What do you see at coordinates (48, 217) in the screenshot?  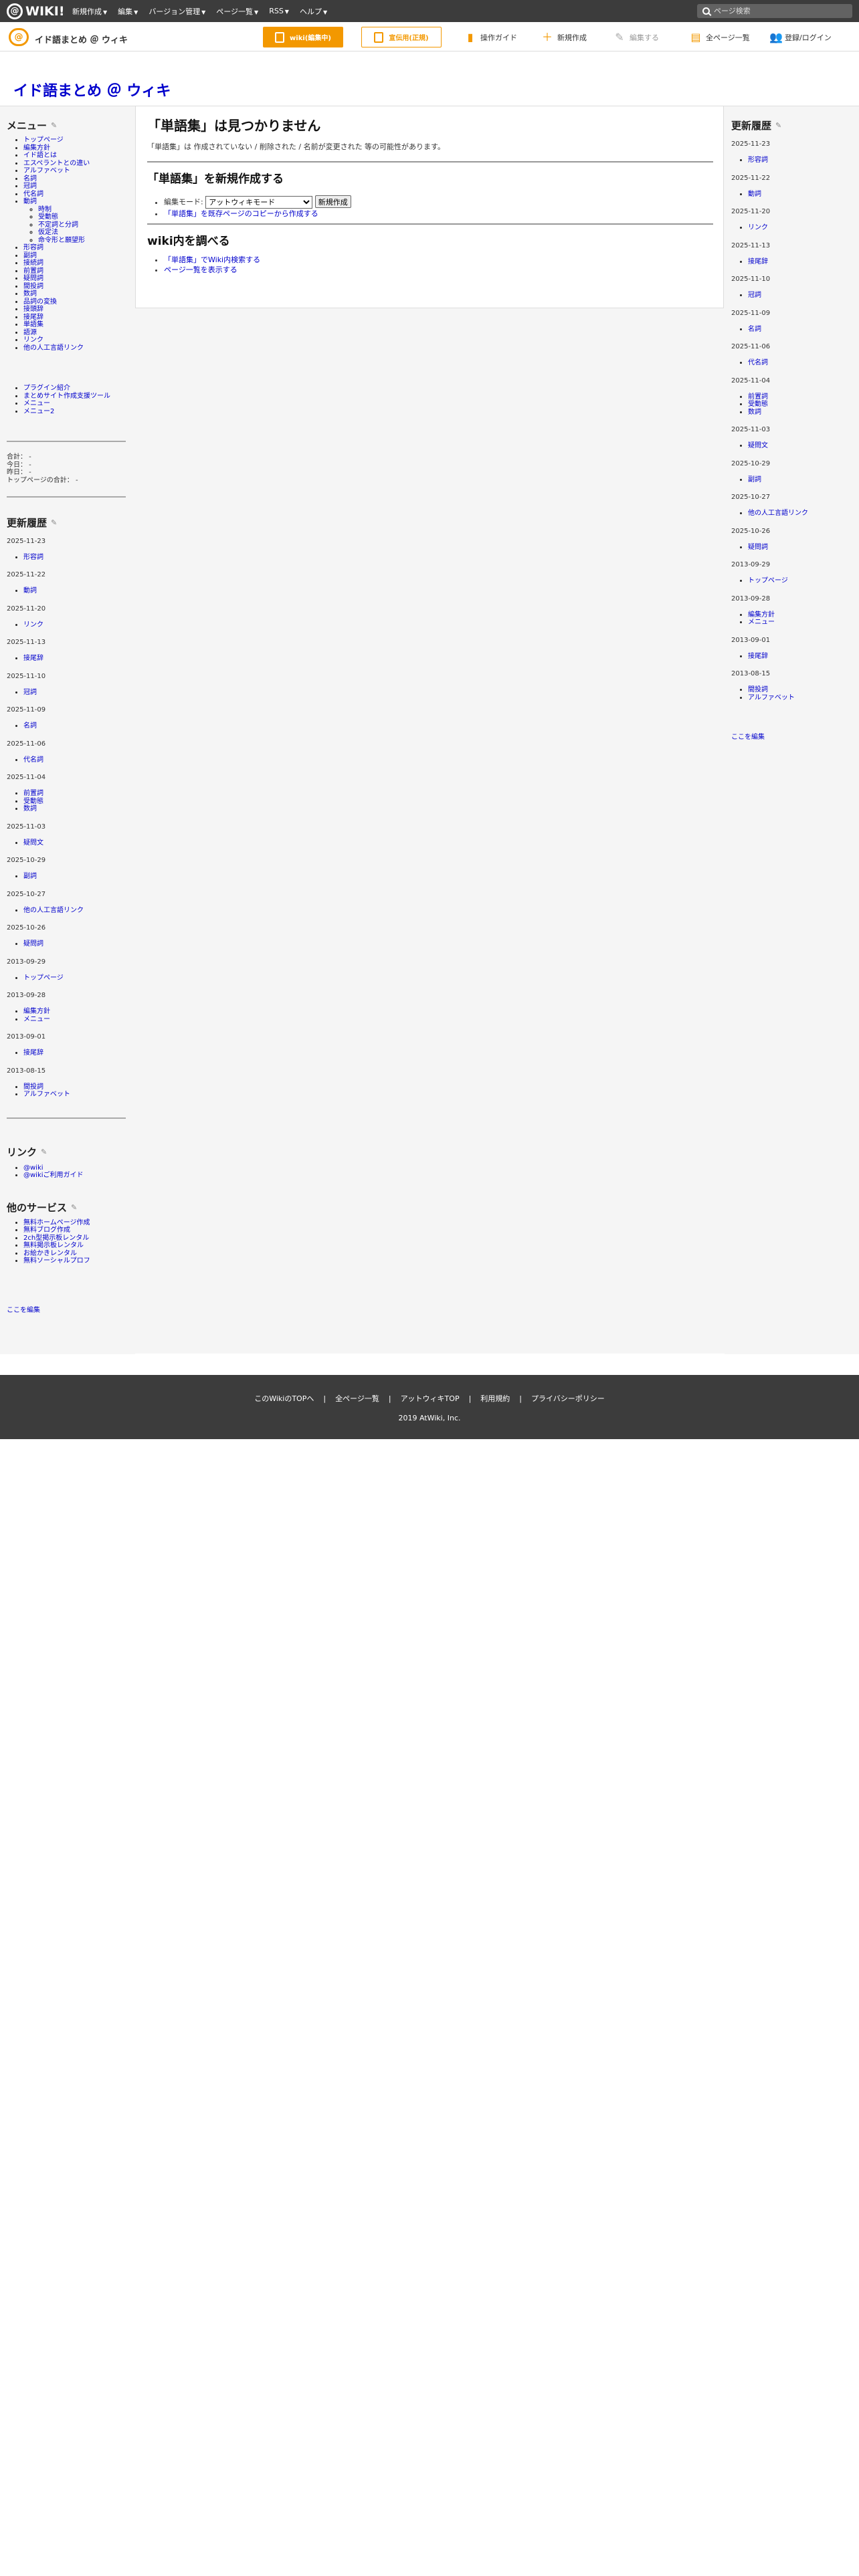 I see `menu-link: 受動態` at bounding box center [48, 217].